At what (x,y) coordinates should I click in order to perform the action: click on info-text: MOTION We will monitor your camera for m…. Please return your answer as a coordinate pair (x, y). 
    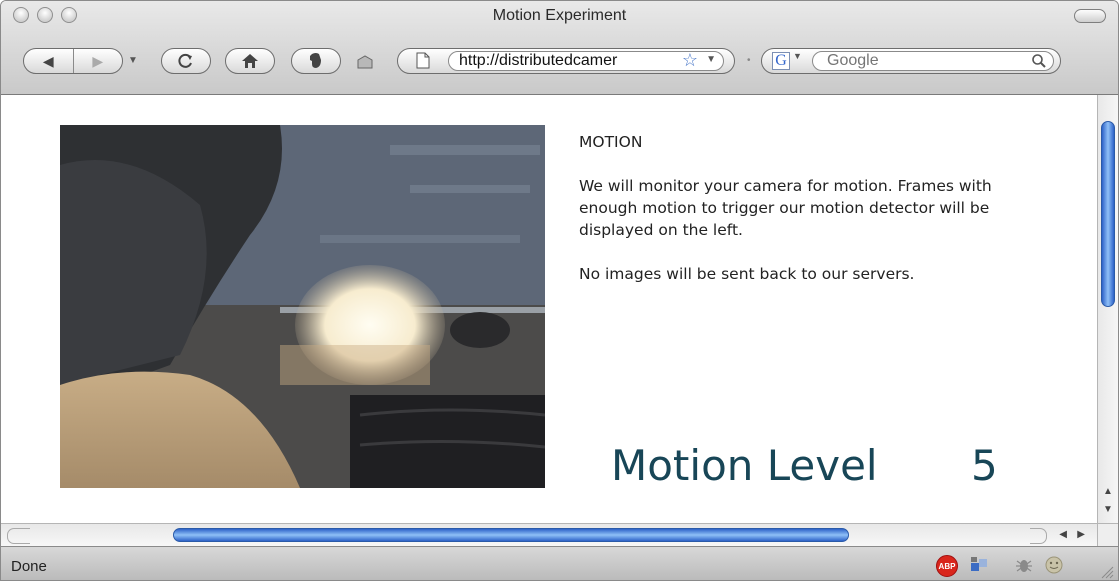
    Looking at the image, I should click on (814, 219).